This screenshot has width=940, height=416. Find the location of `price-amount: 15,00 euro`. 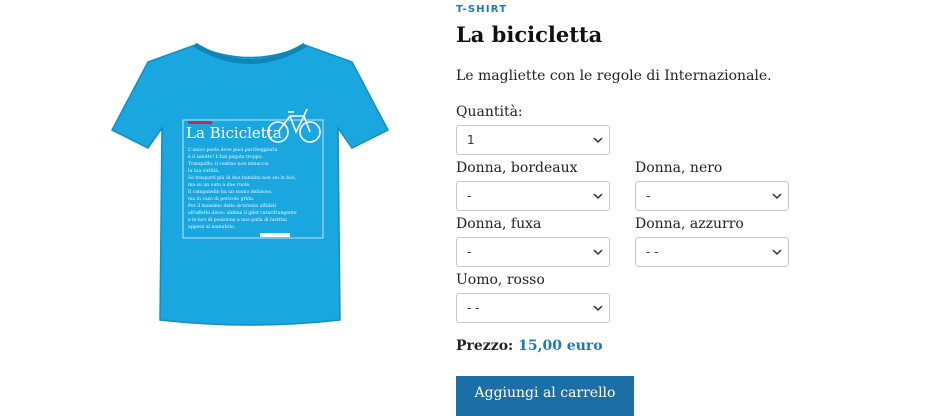

price-amount: 15,00 euro is located at coordinates (560, 346).